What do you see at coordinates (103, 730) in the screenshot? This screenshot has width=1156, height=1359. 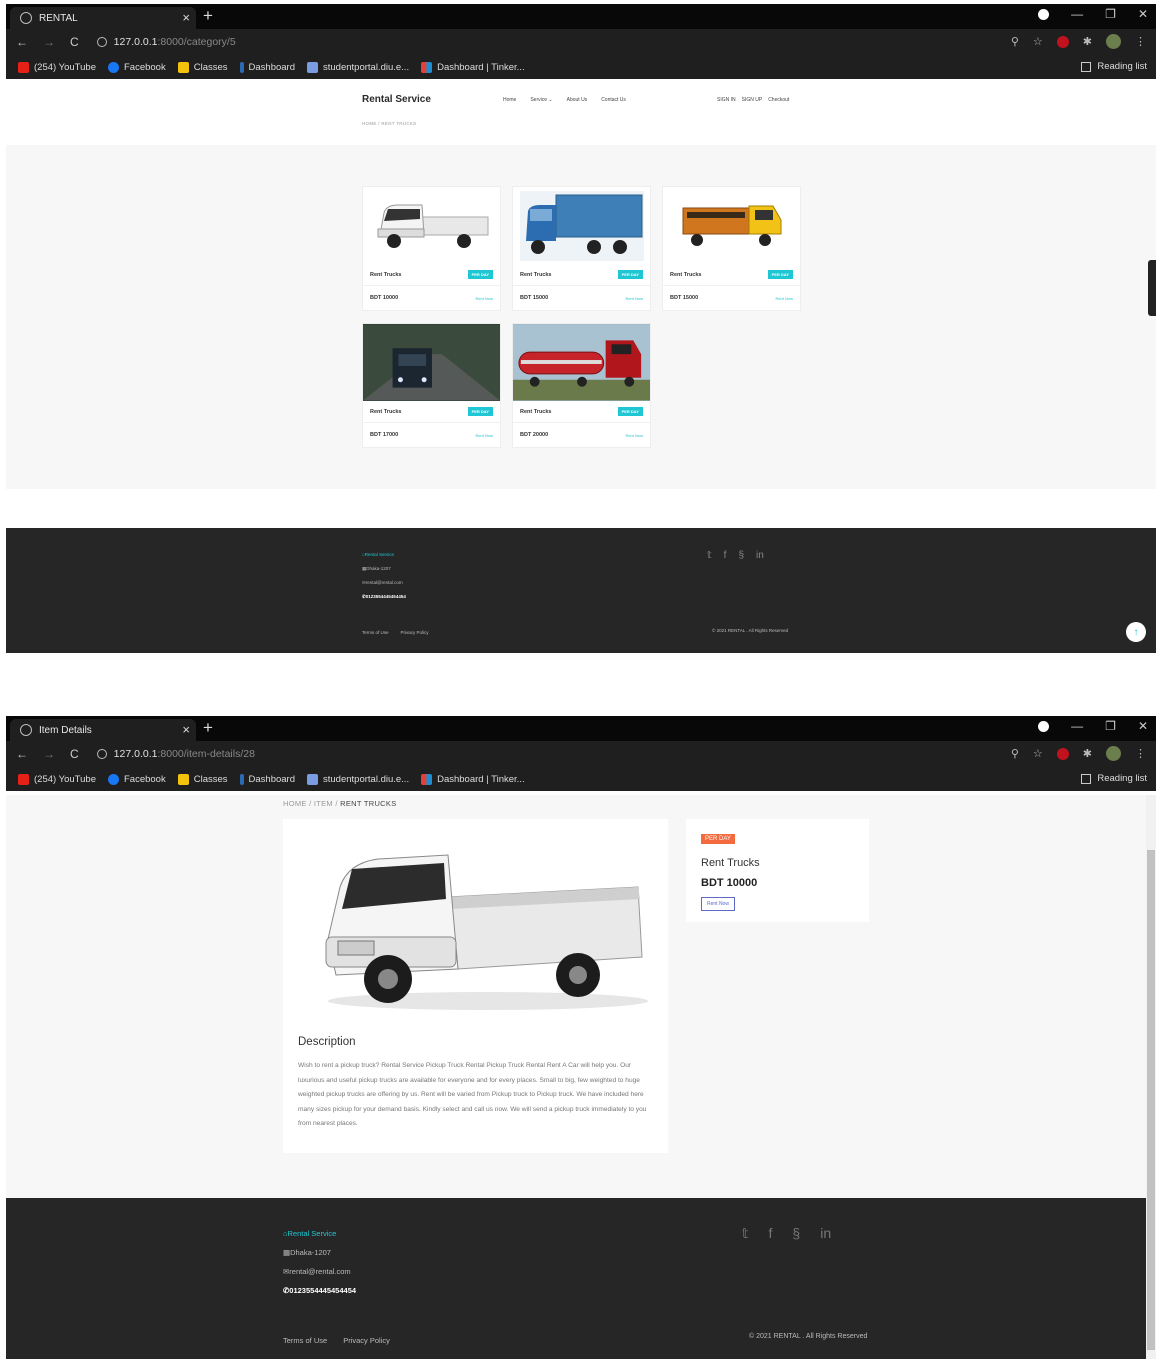 I see `browser-tab: Item Details ×` at bounding box center [103, 730].